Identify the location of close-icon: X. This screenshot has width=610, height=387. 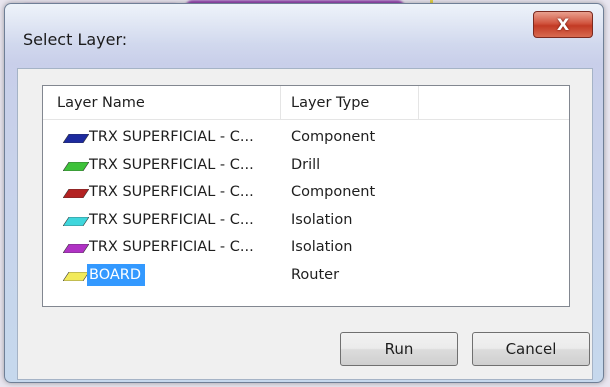
(563, 24).